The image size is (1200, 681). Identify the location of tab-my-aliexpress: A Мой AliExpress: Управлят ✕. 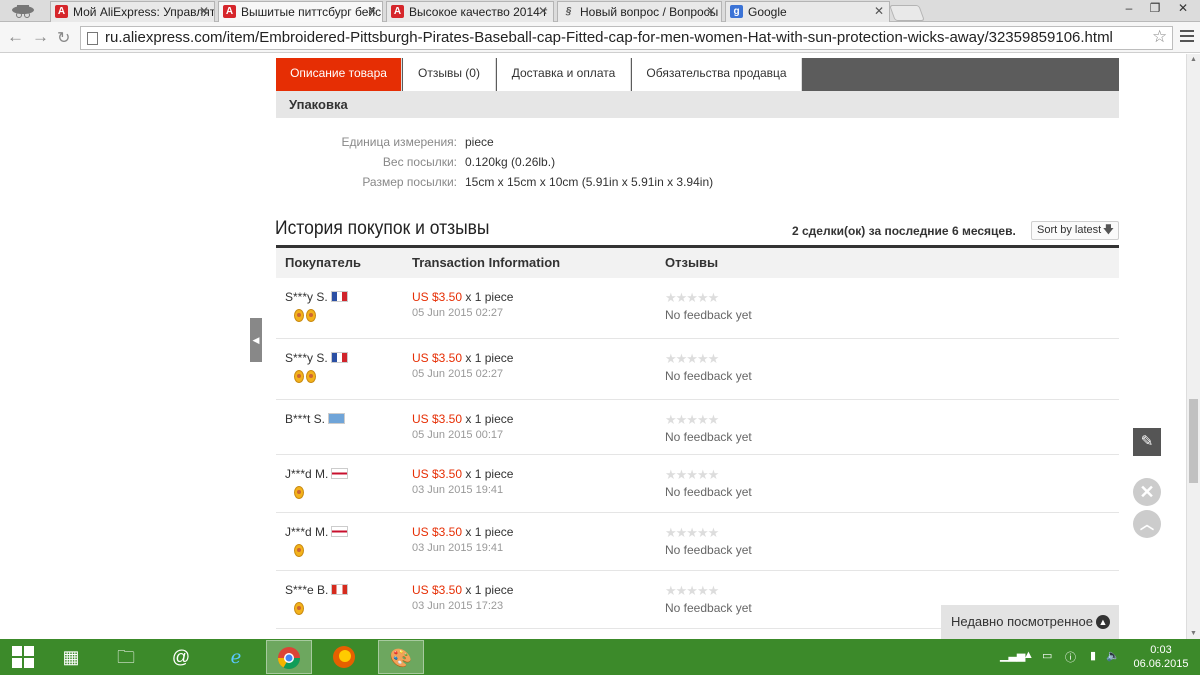
(132, 11).